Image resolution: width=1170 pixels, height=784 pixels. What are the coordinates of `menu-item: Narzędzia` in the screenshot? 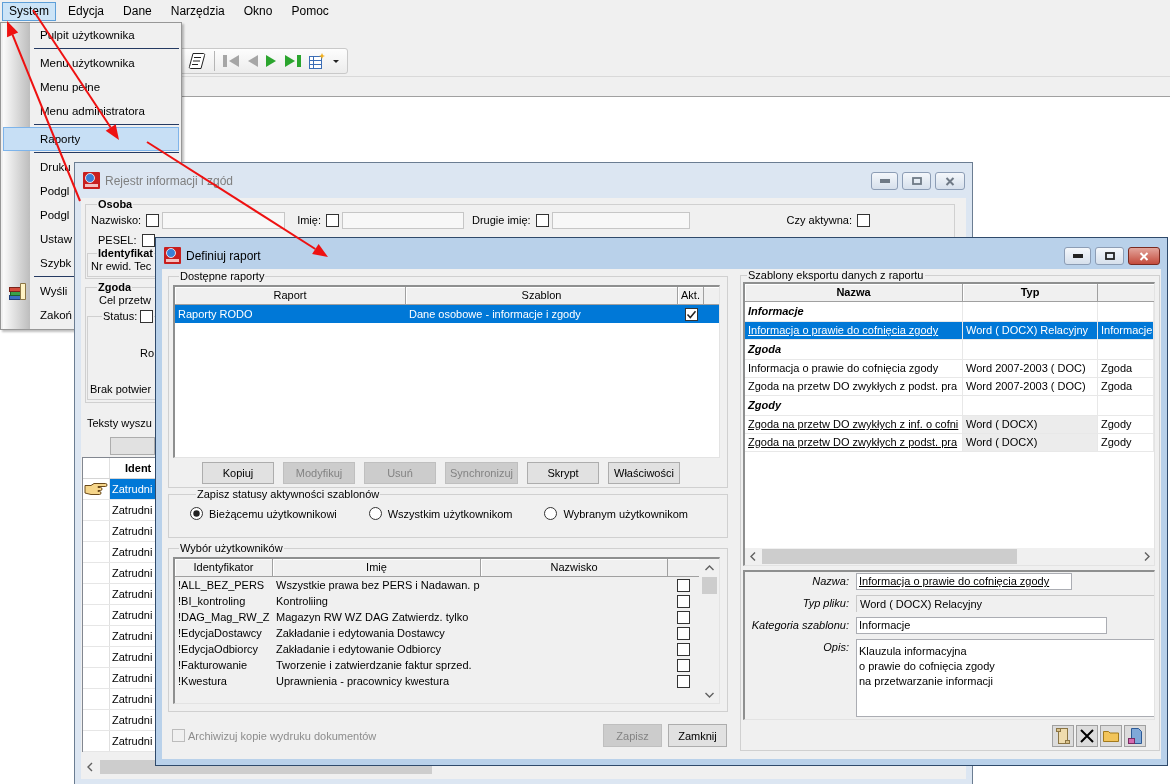 It's located at (197, 11).